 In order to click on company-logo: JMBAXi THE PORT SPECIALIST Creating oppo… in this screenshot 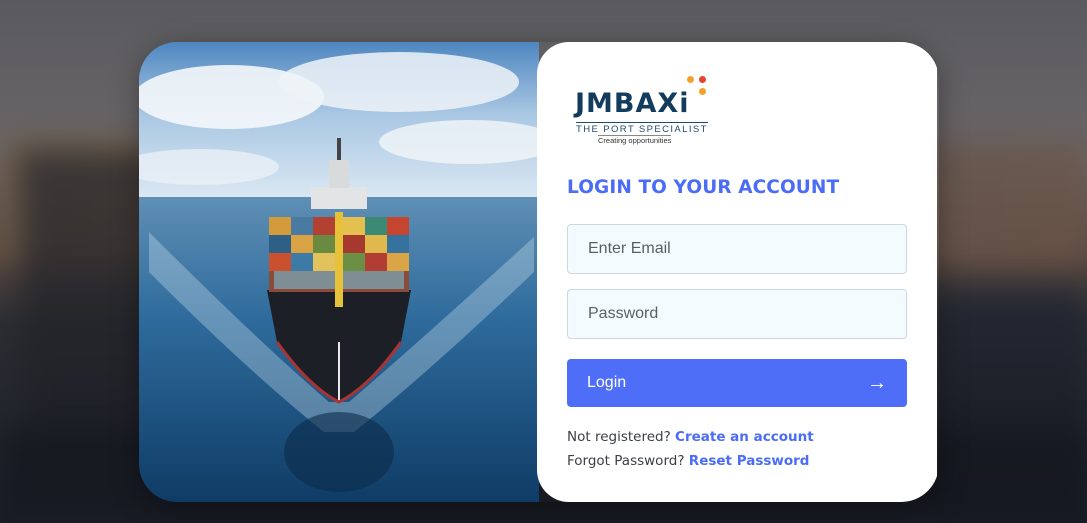, I will do `click(645, 111)`.